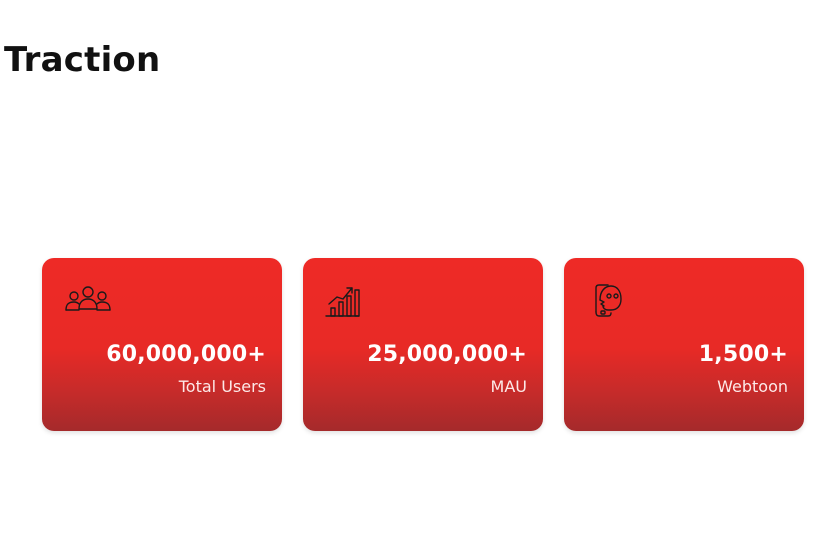 The image size is (817, 545). I want to click on stat-label: Webtoon, so click(752, 386).